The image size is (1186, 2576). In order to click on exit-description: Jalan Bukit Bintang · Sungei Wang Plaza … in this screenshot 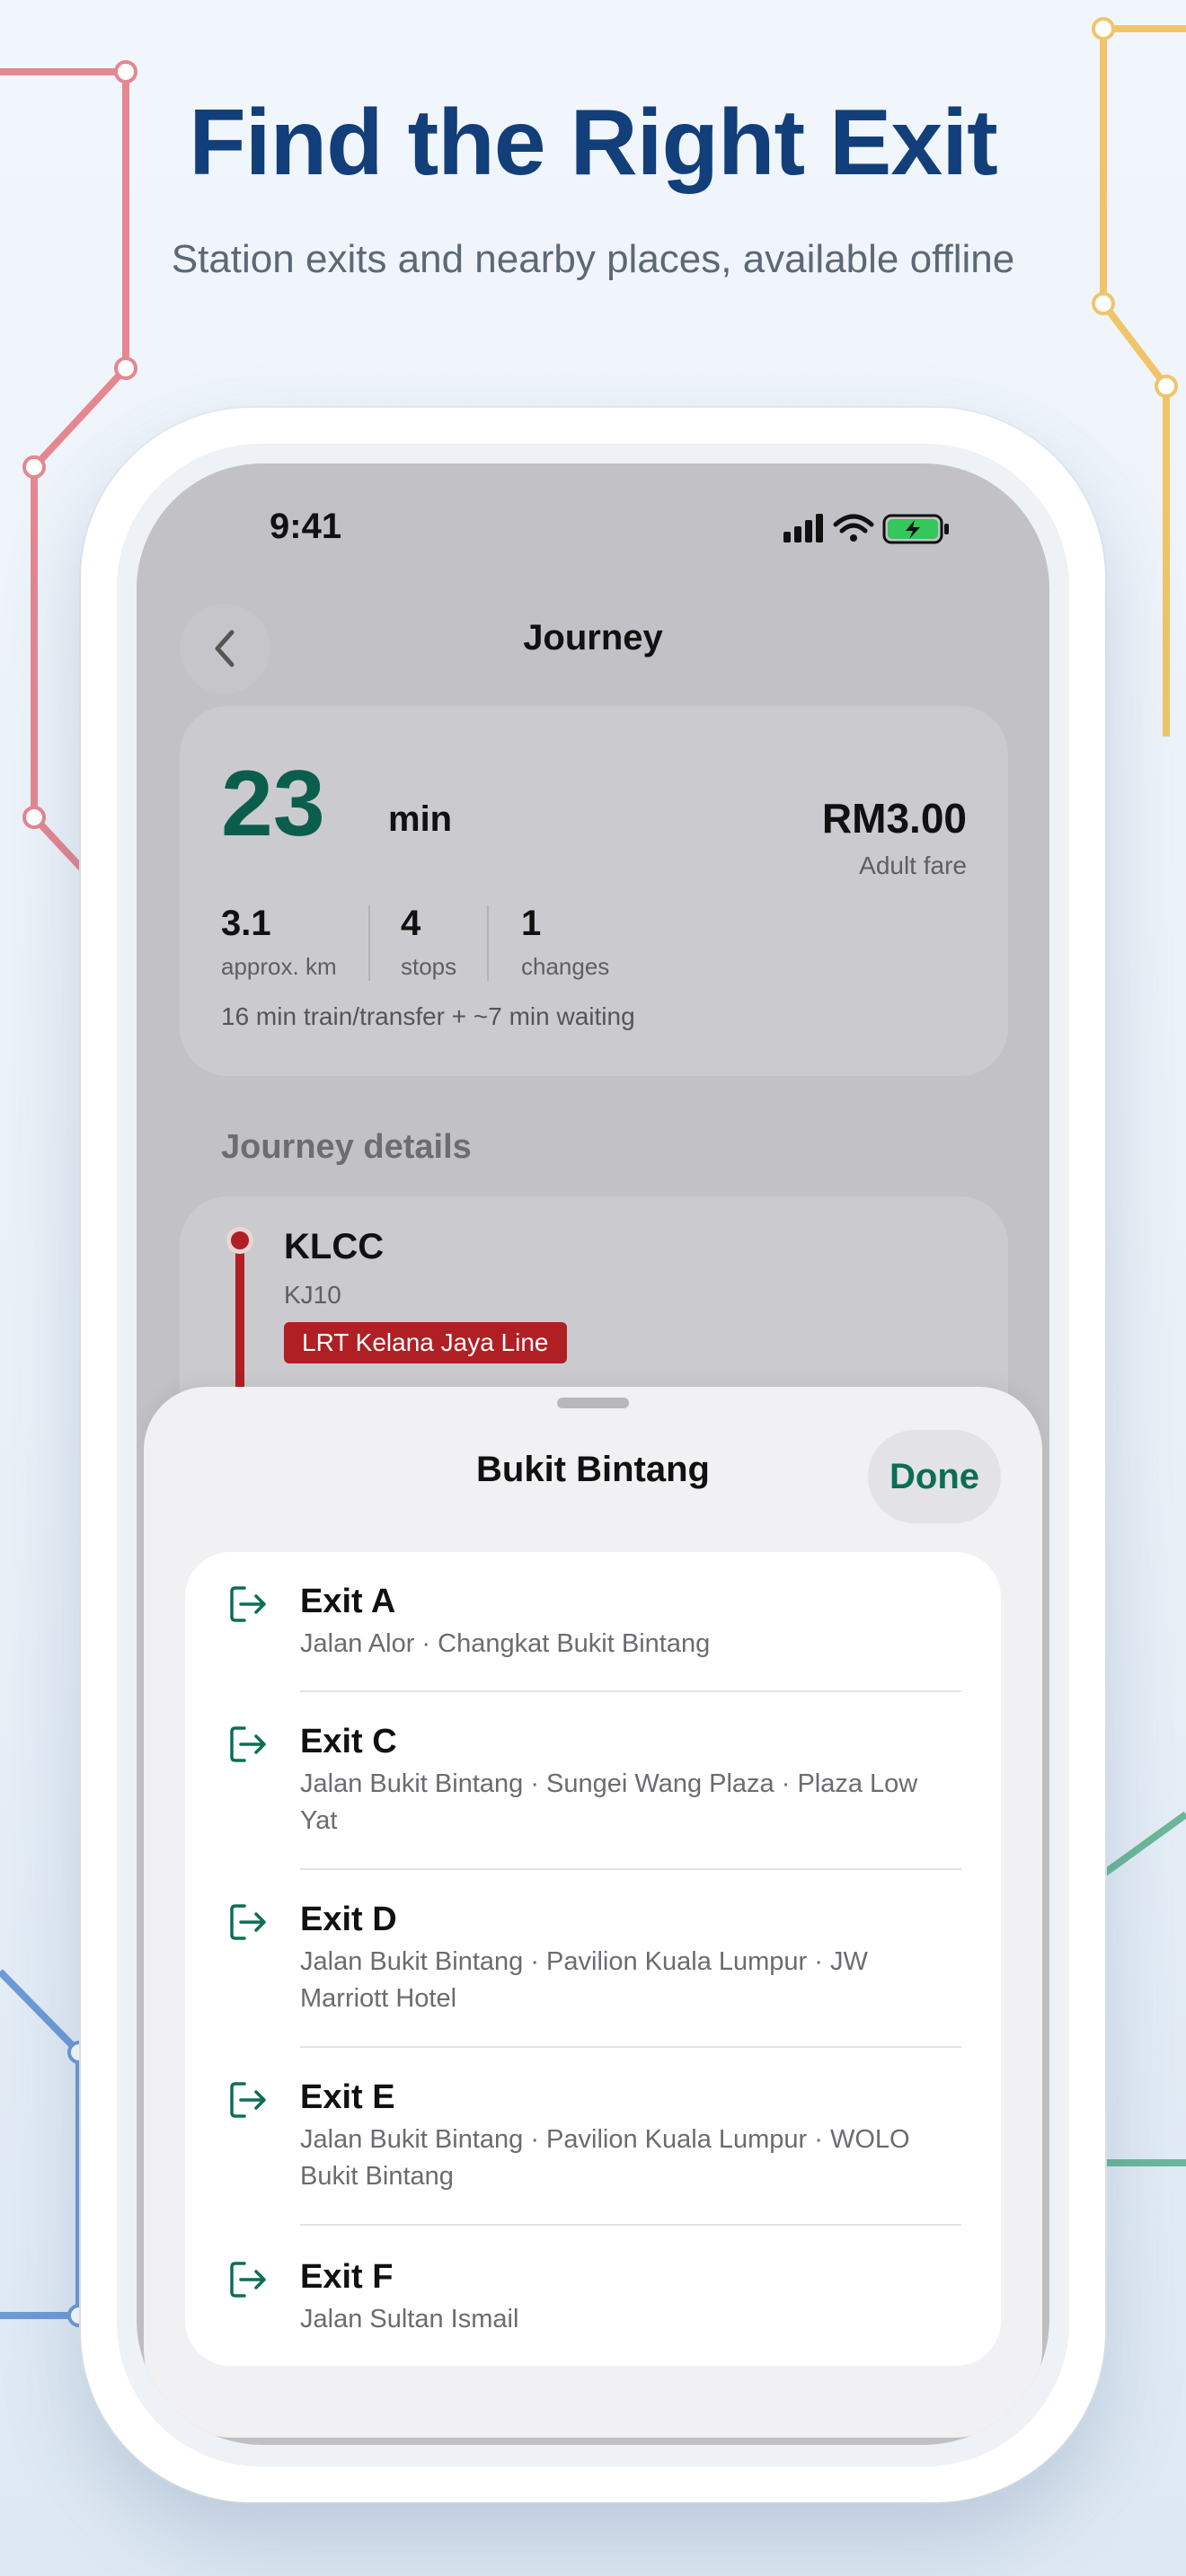, I will do `click(609, 1802)`.